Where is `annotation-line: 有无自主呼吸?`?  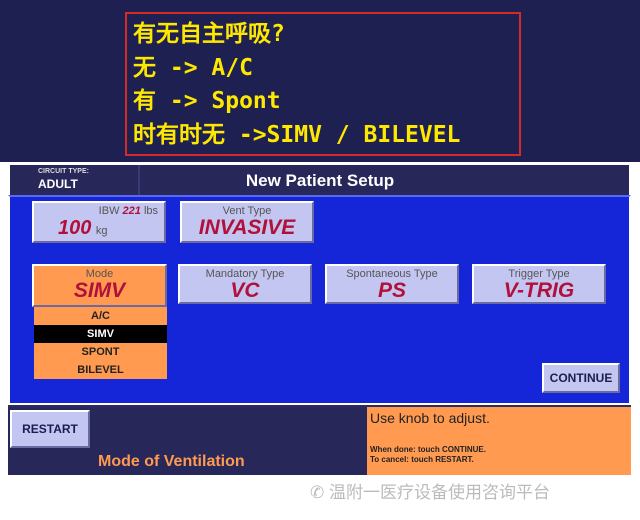
annotation-line: 有无自主呼吸? is located at coordinates (209, 34).